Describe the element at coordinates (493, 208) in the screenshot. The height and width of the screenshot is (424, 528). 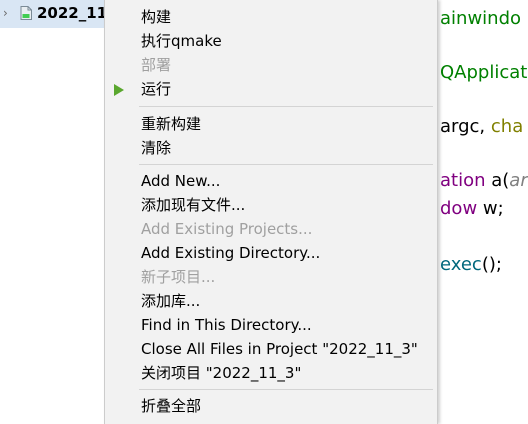
I see `code-text: w;` at that location.